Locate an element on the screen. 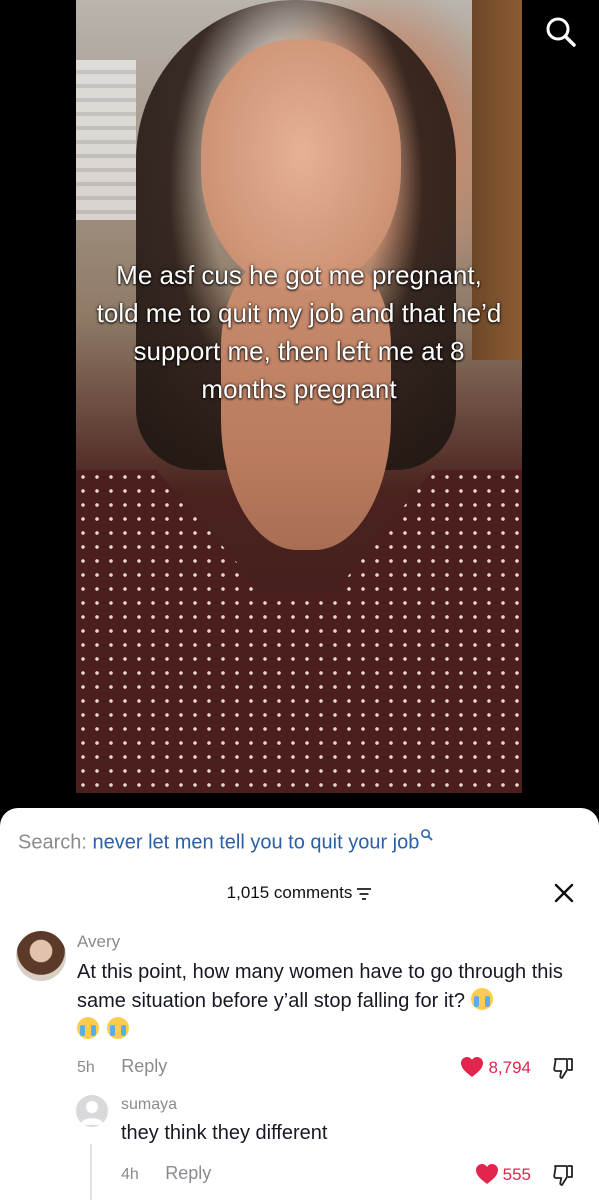 This screenshot has height=1200, width=599. comment-time: 5h is located at coordinates (86, 1067).